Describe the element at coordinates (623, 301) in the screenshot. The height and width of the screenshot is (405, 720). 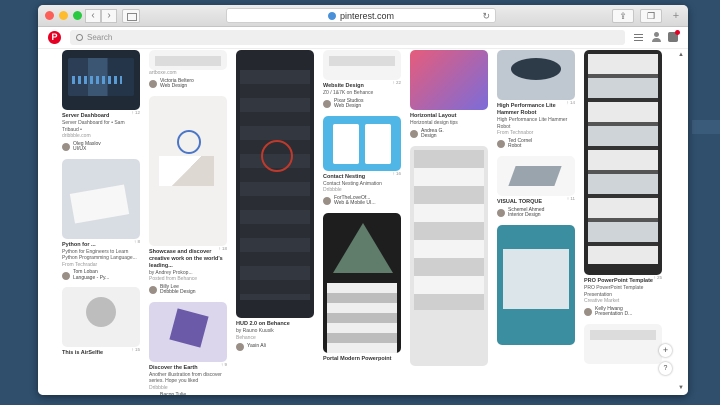
I see `pin-source: Creative Market` at that location.